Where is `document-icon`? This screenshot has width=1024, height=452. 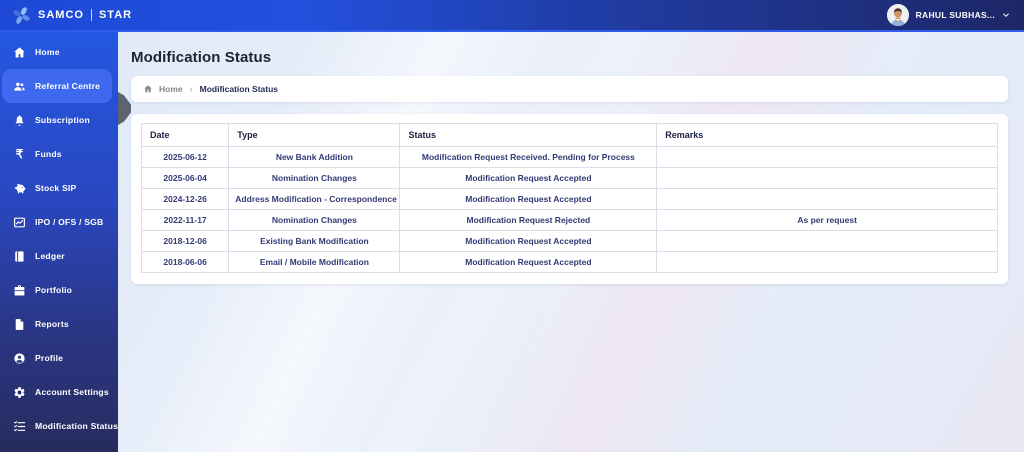 document-icon is located at coordinates (19, 324).